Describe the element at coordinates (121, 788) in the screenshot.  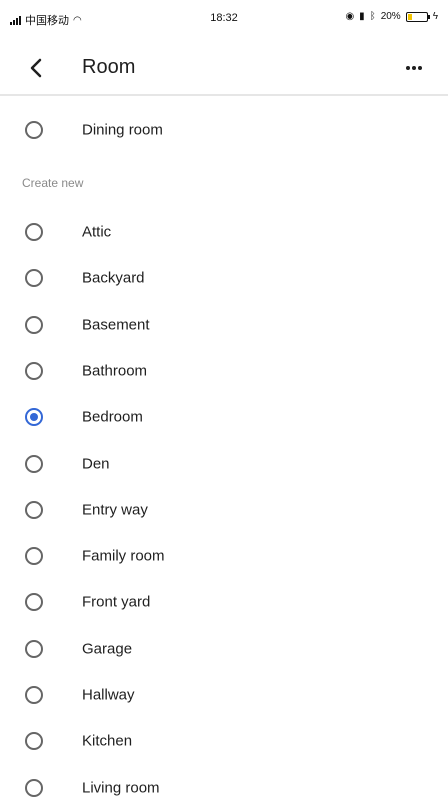
I see `room-option-label: Living room` at that location.